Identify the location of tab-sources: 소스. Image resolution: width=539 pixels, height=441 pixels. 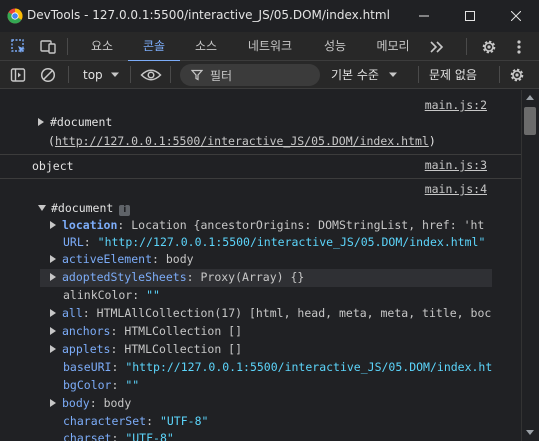
(206, 46).